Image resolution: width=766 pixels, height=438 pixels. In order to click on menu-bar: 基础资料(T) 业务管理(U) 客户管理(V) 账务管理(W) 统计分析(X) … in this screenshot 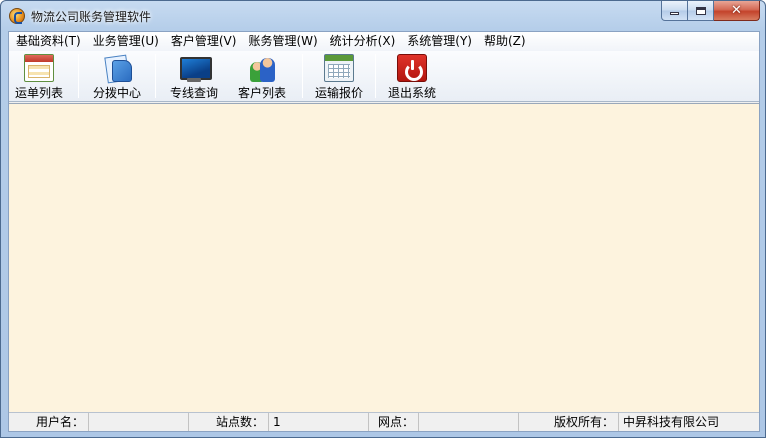, I will do `click(384, 41)`.